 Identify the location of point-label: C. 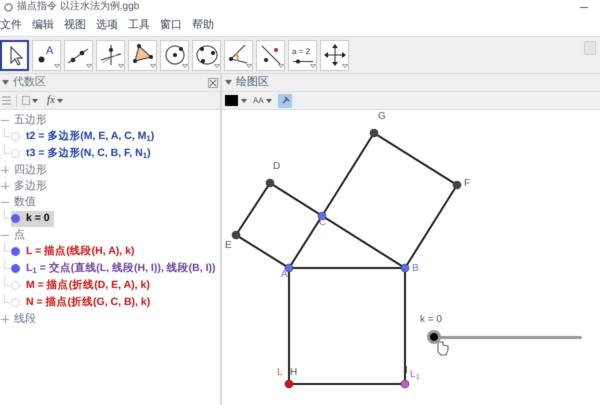
(322, 223).